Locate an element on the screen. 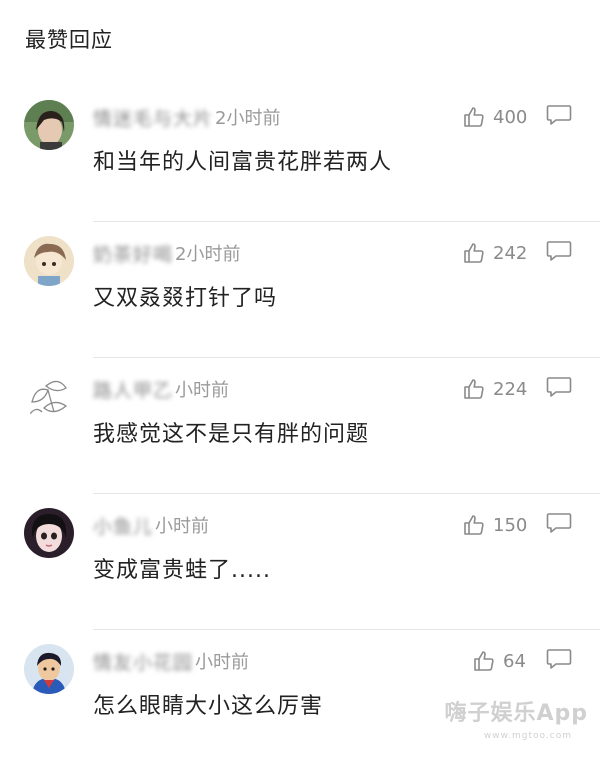 This screenshot has height=766, width=600. username-row: 小鱼儿 小时前 is located at coordinates (151, 525).